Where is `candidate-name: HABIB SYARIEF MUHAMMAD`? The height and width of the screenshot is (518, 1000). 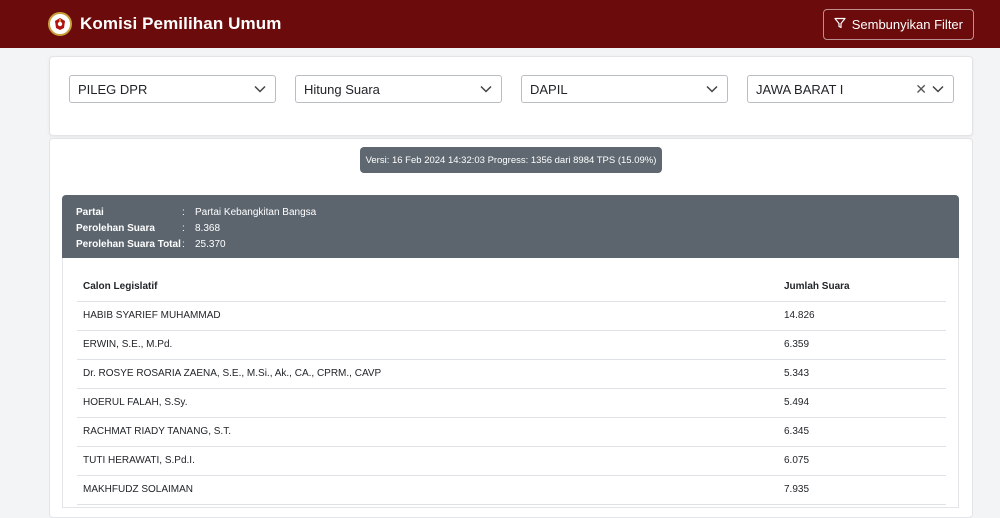 candidate-name: HABIB SYARIEF MUHAMMAD is located at coordinates (425, 316).